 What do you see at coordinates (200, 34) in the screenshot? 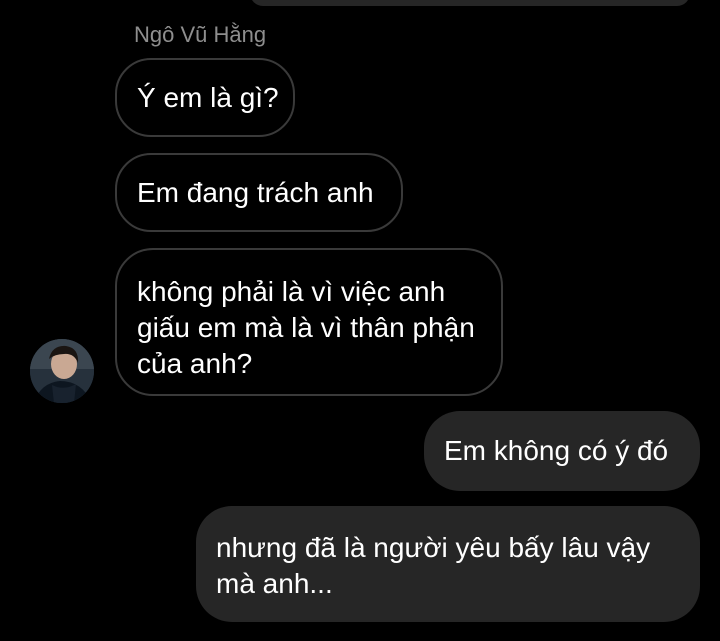
I see `sender-name: Ngô Vũ Hằng` at bounding box center [200, 34].